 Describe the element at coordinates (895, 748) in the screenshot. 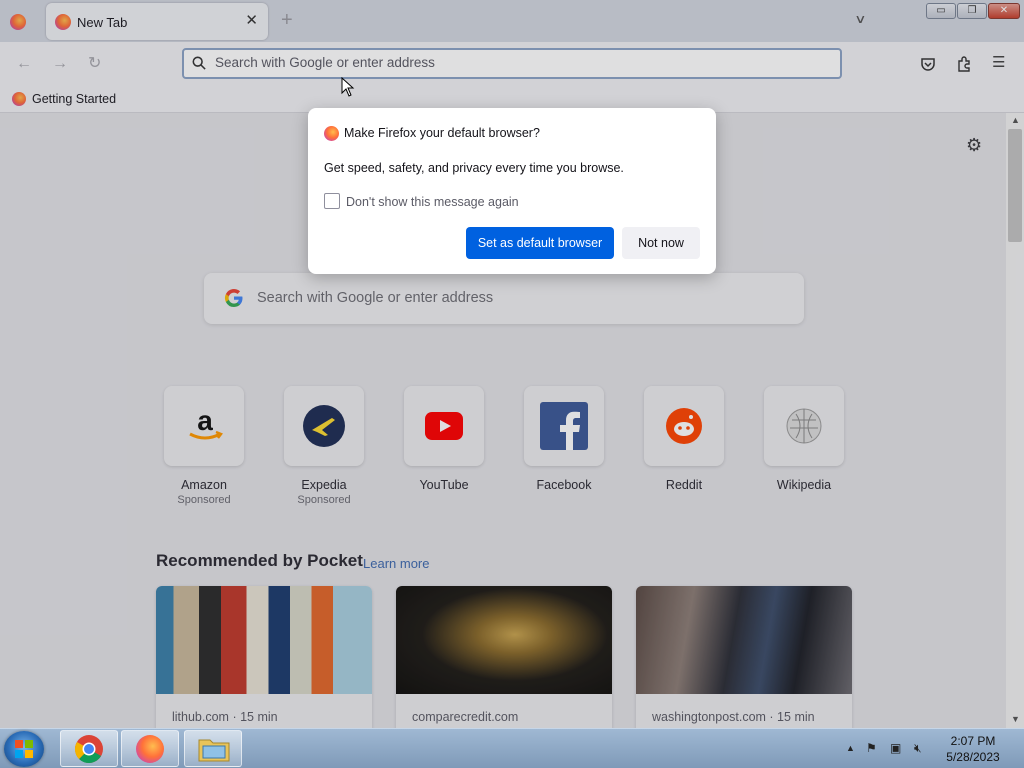

I see `network-icon: ▣` at that location.